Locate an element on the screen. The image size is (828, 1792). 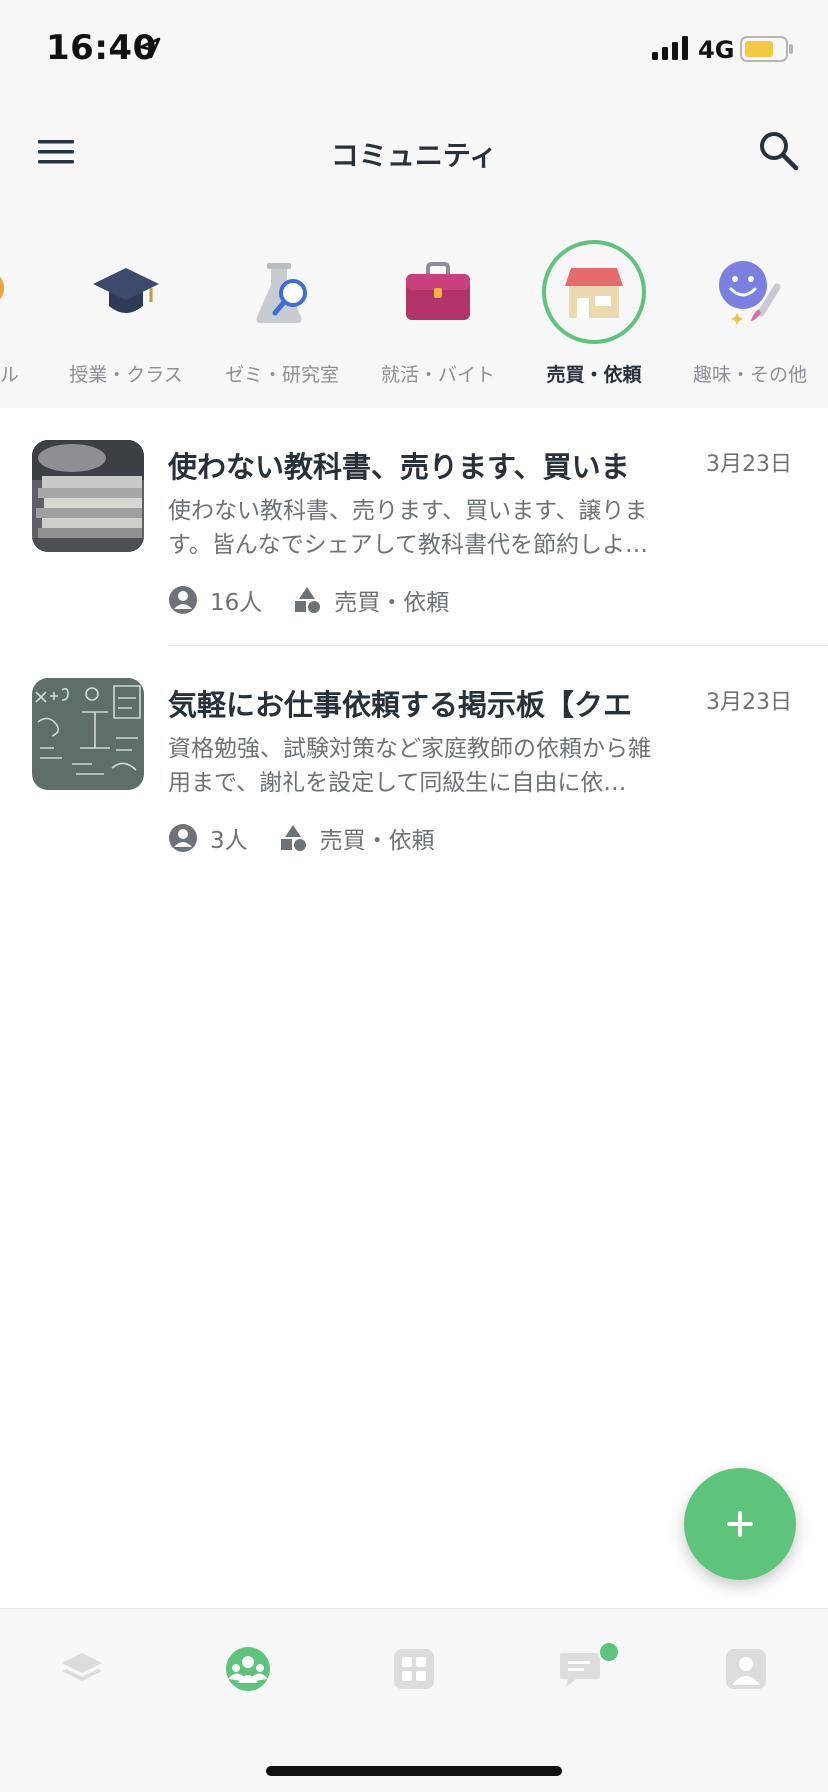
partial-category-icon is located at coordinates (3, 288).